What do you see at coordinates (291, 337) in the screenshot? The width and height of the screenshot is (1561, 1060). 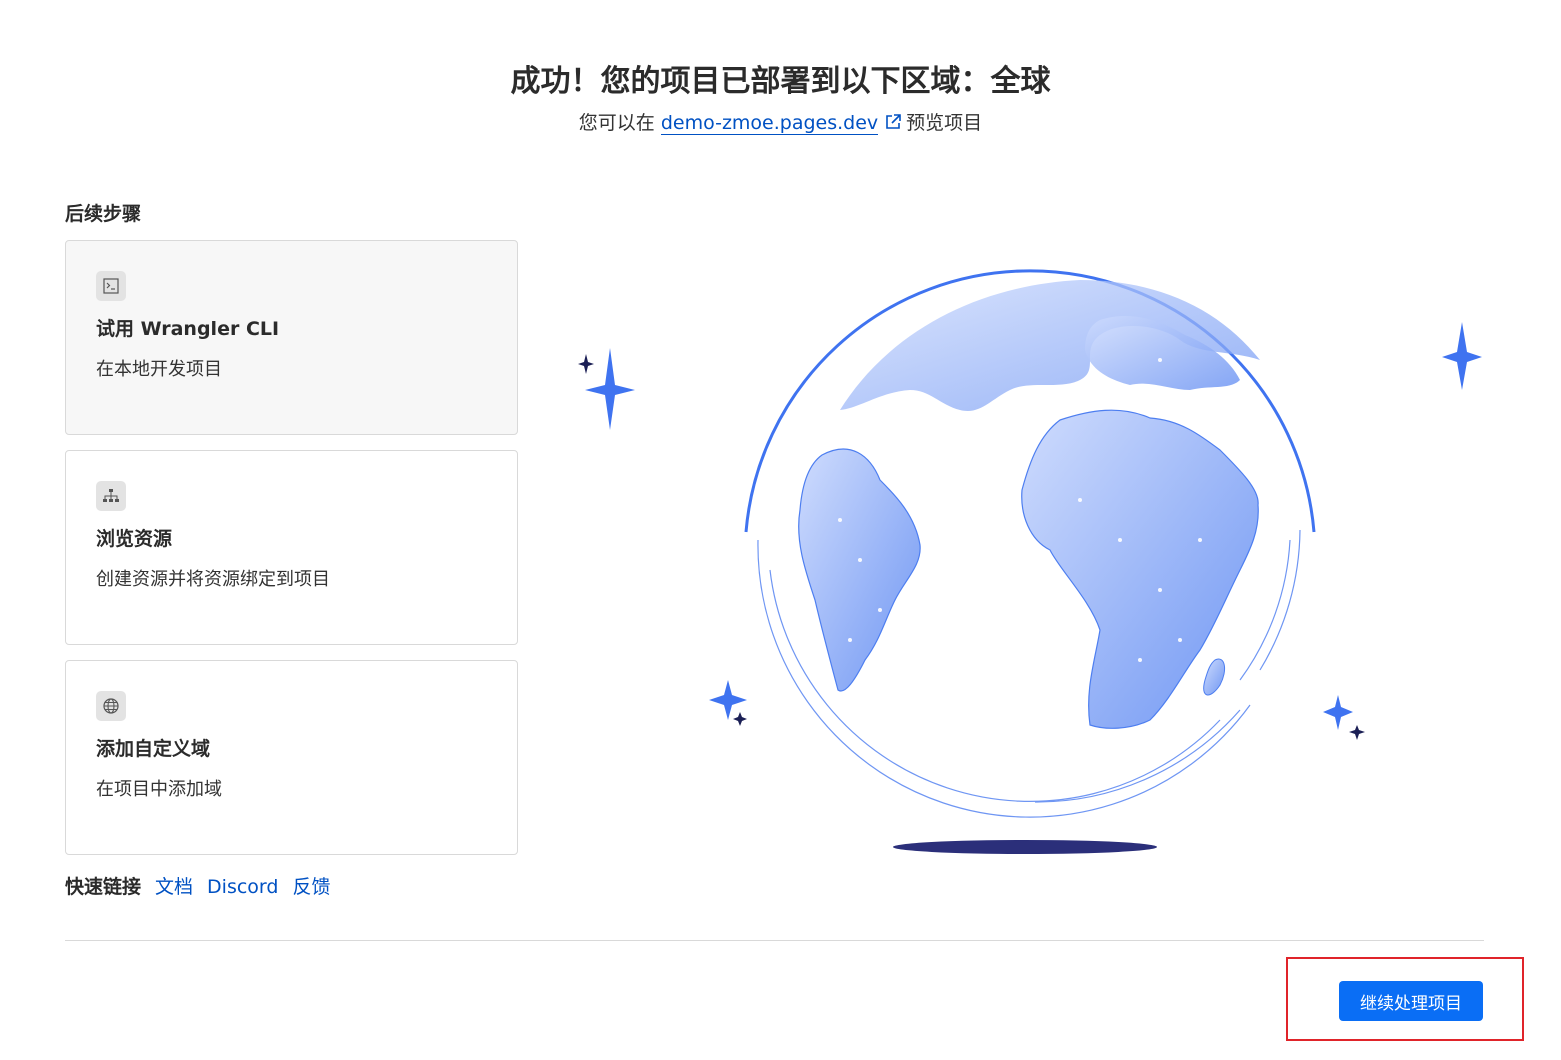 I see `card-wrangler-cli: 试用 Wrangler CLI 在本地开发项目` at bounding box center [291, 337].